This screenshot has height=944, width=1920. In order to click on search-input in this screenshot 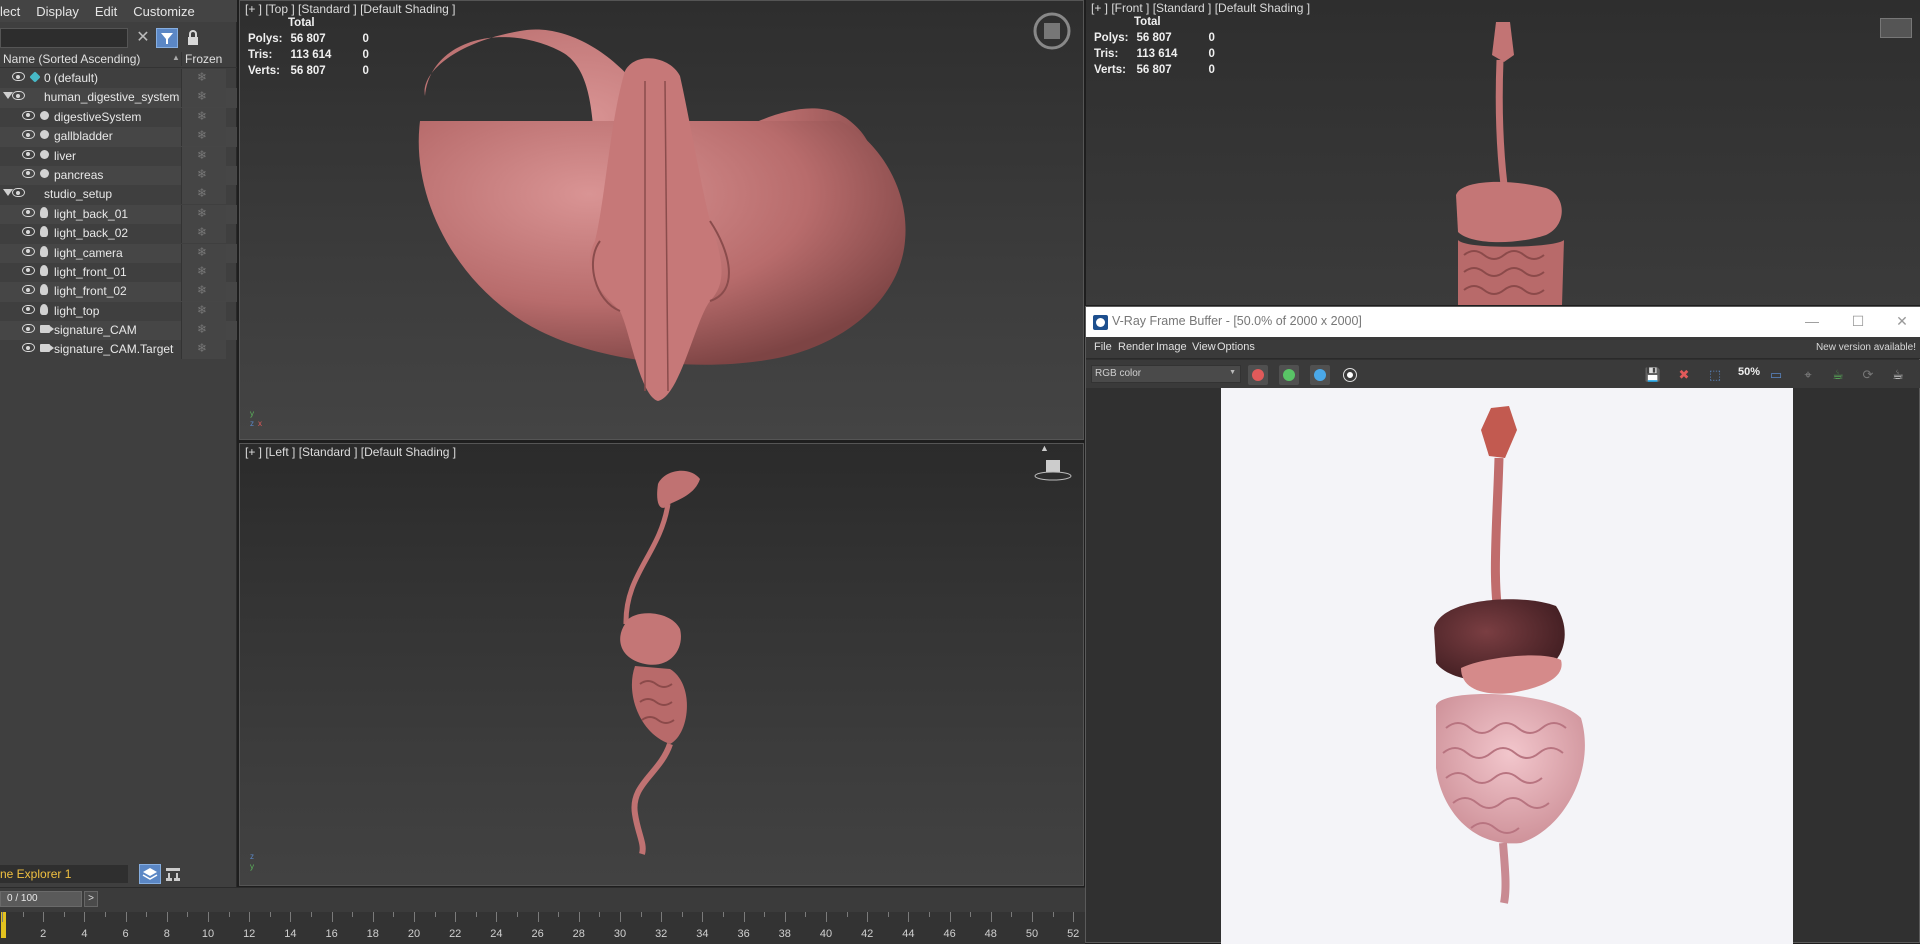, I will do `click(64, 38)`.